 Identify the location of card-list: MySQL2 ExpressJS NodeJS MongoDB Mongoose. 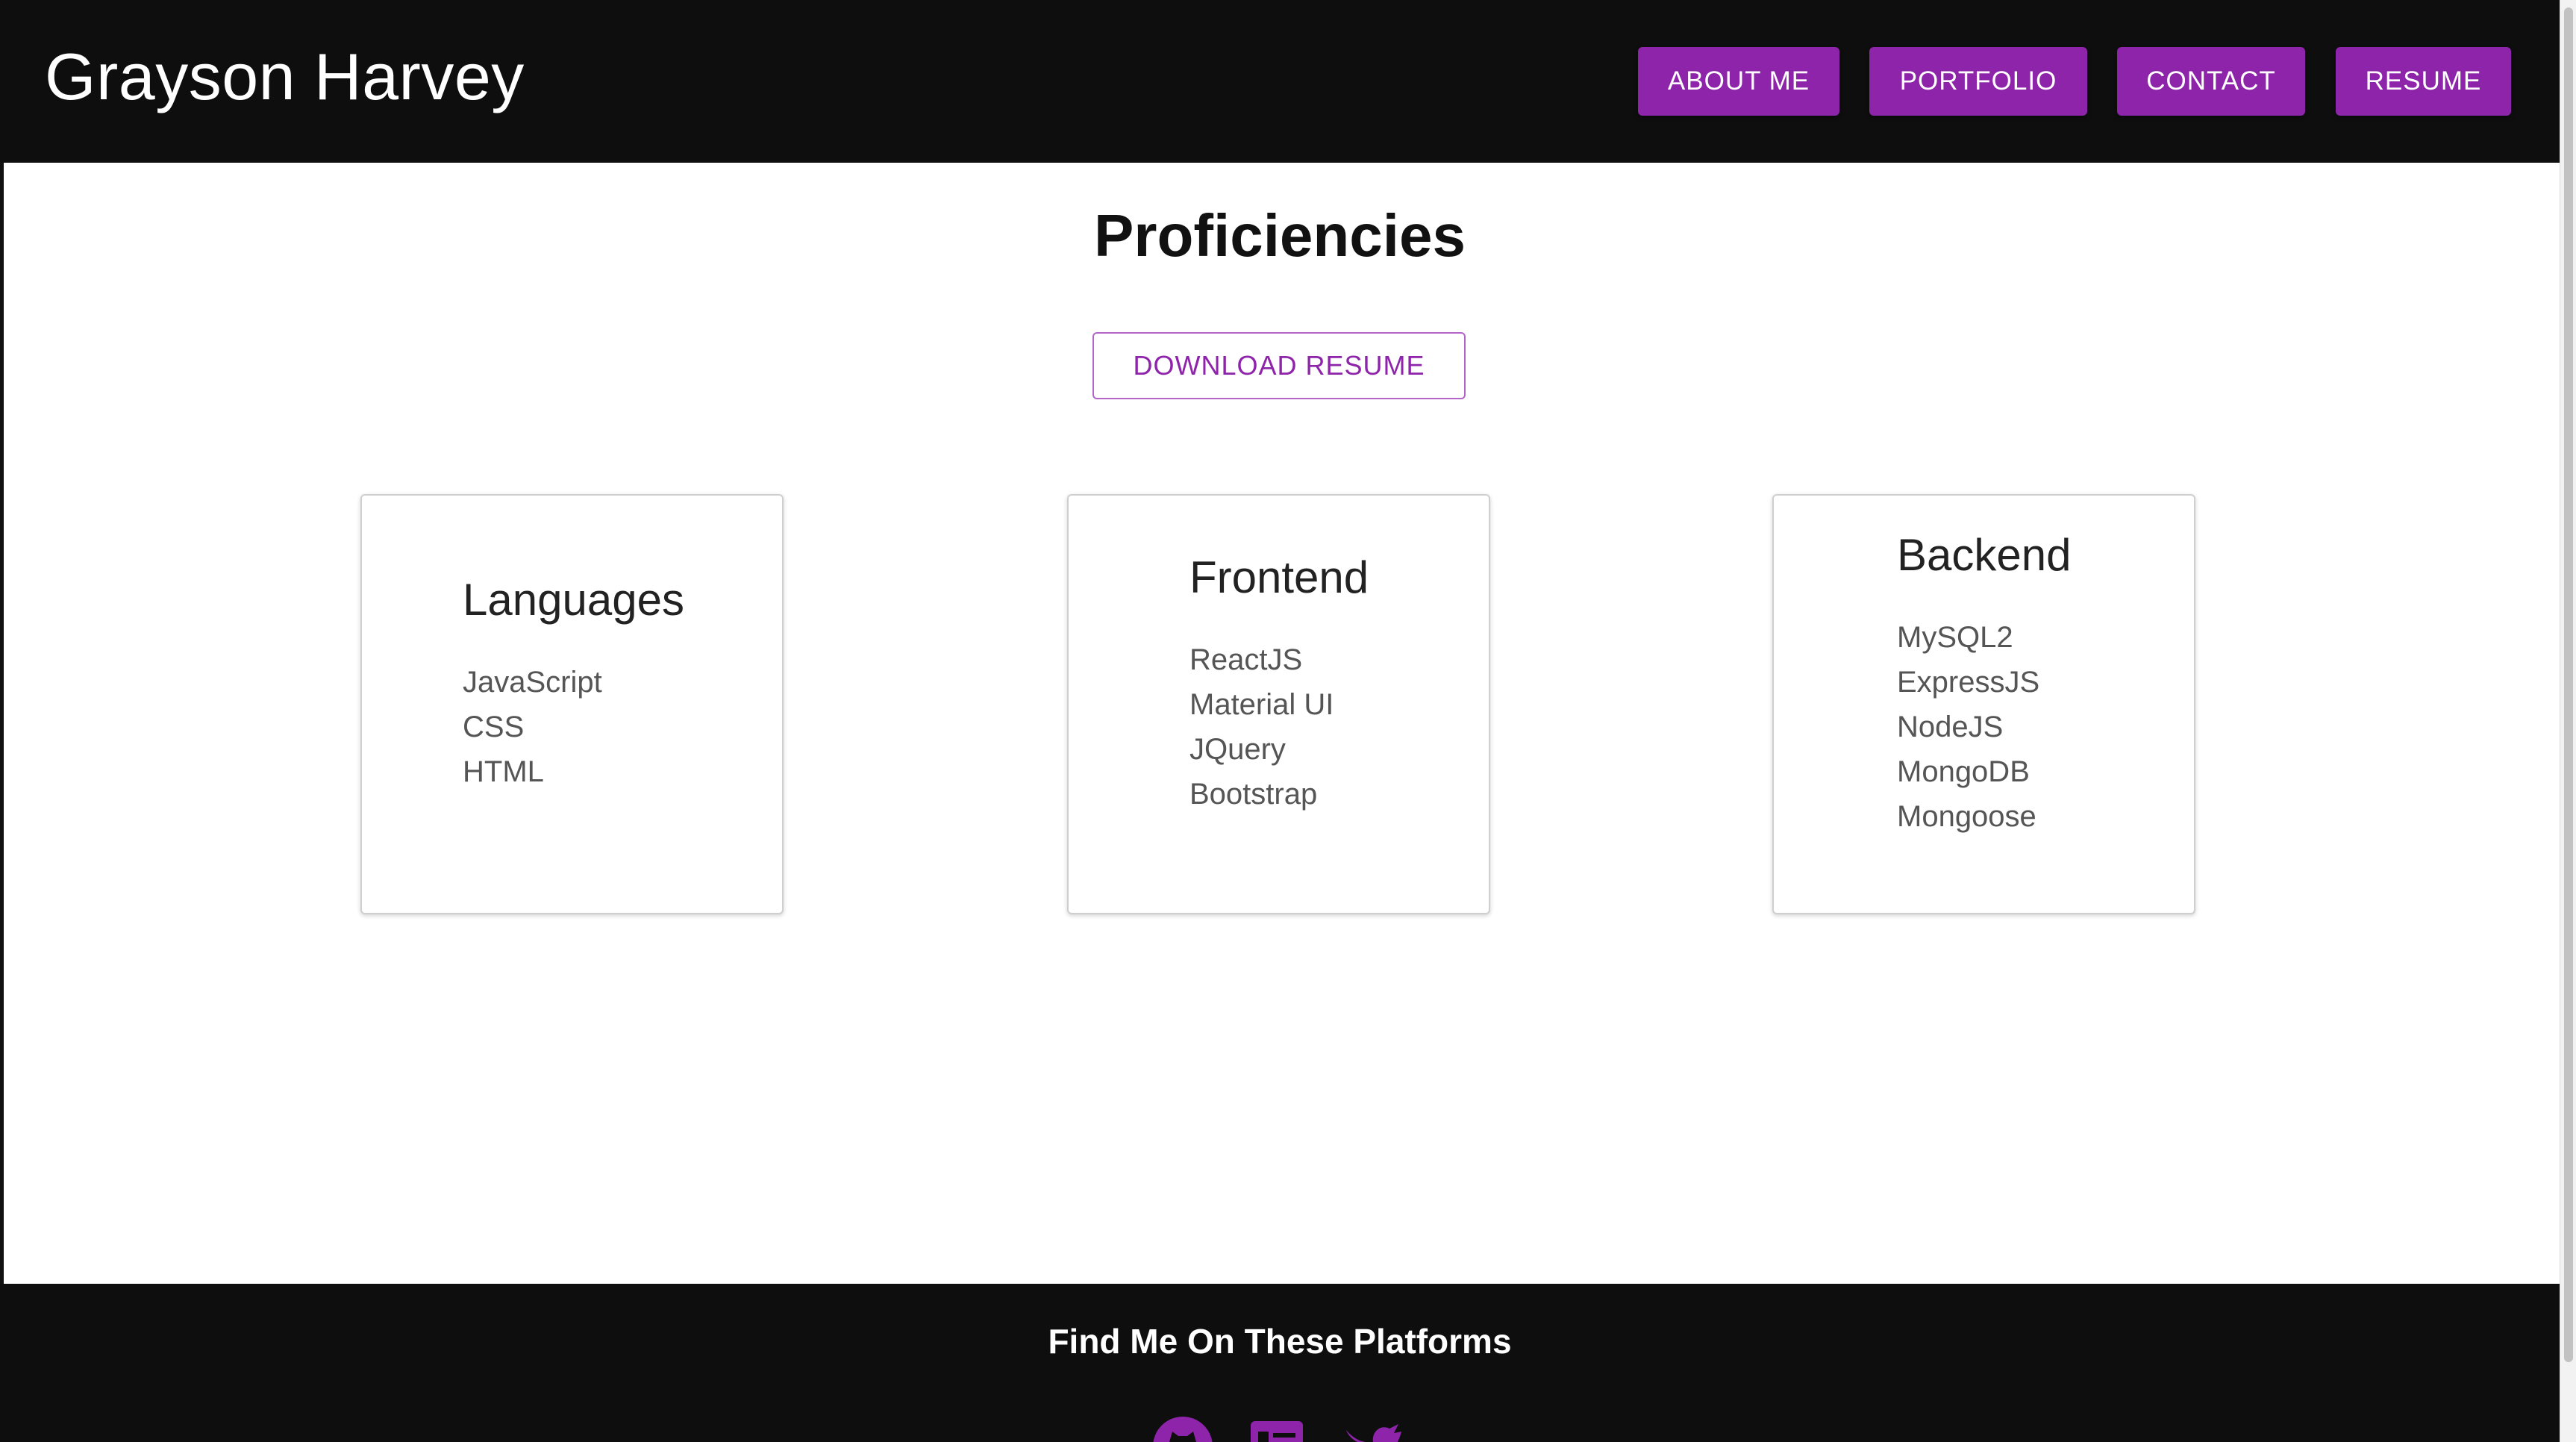
(1968, 727).